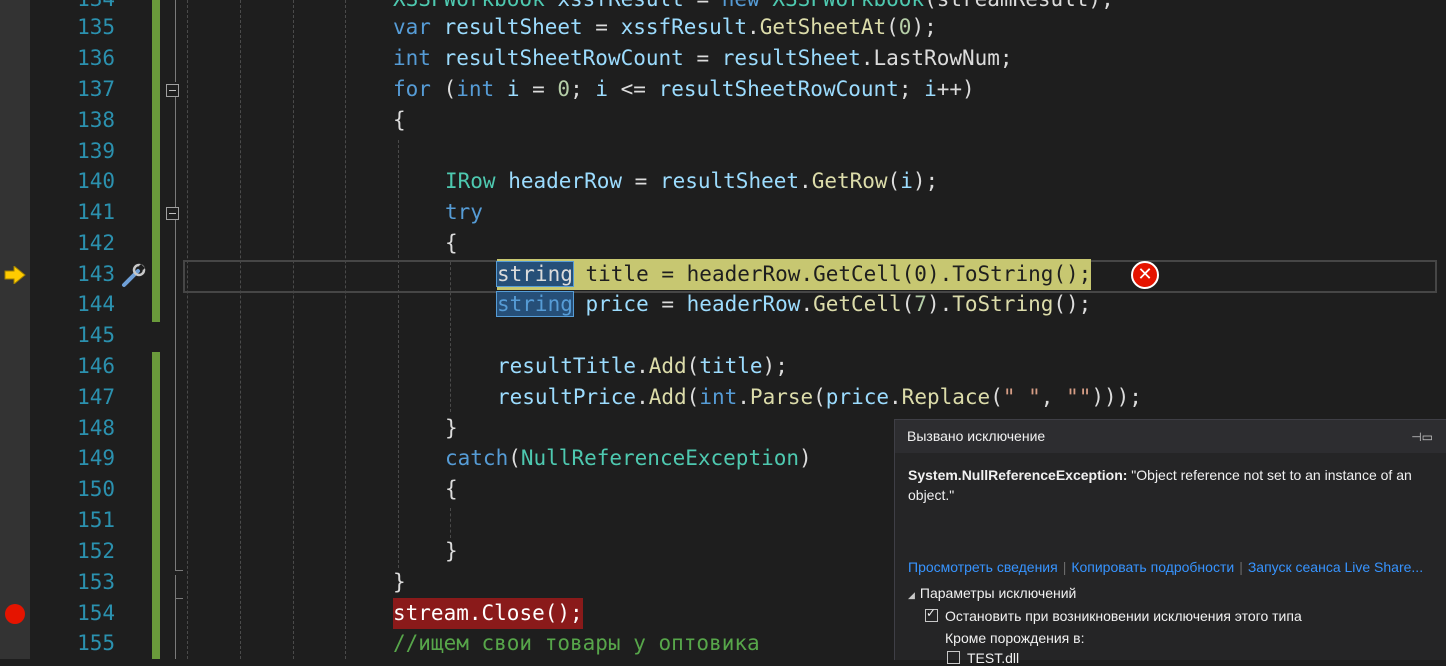  What do you see at coordinates (96, 151) in the screenshot?
I see `line-number: 139` at bounding box center [96, 151].